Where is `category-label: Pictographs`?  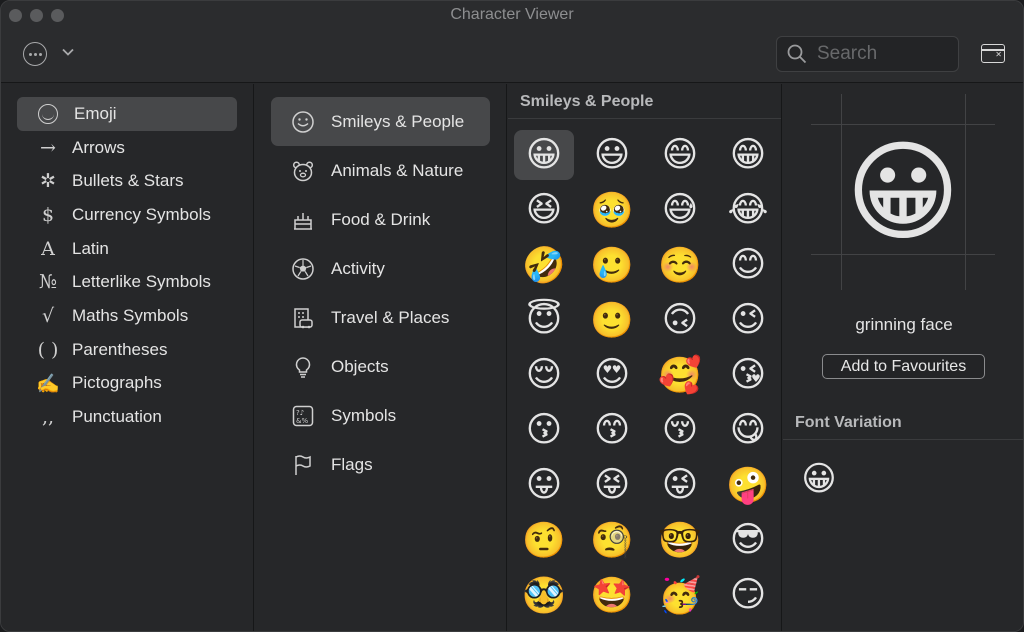
category-label: Pictographs is located at coordinates (117, 383).